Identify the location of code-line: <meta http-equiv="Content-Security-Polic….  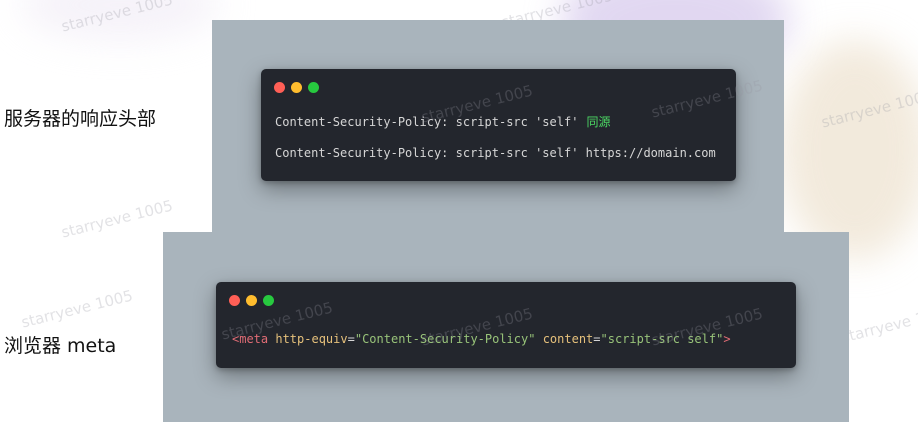
(481, 339).